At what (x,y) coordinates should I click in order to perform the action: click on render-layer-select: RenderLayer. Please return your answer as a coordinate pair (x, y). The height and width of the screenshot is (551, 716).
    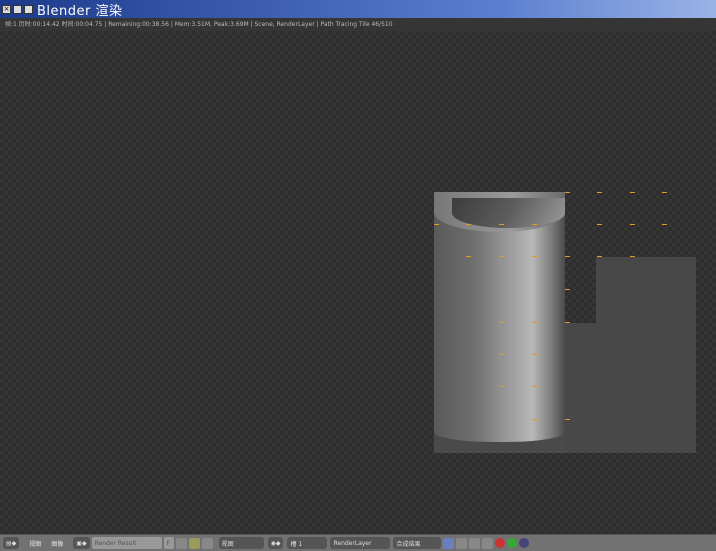
    Looking at the image, I should click on (360, 543).